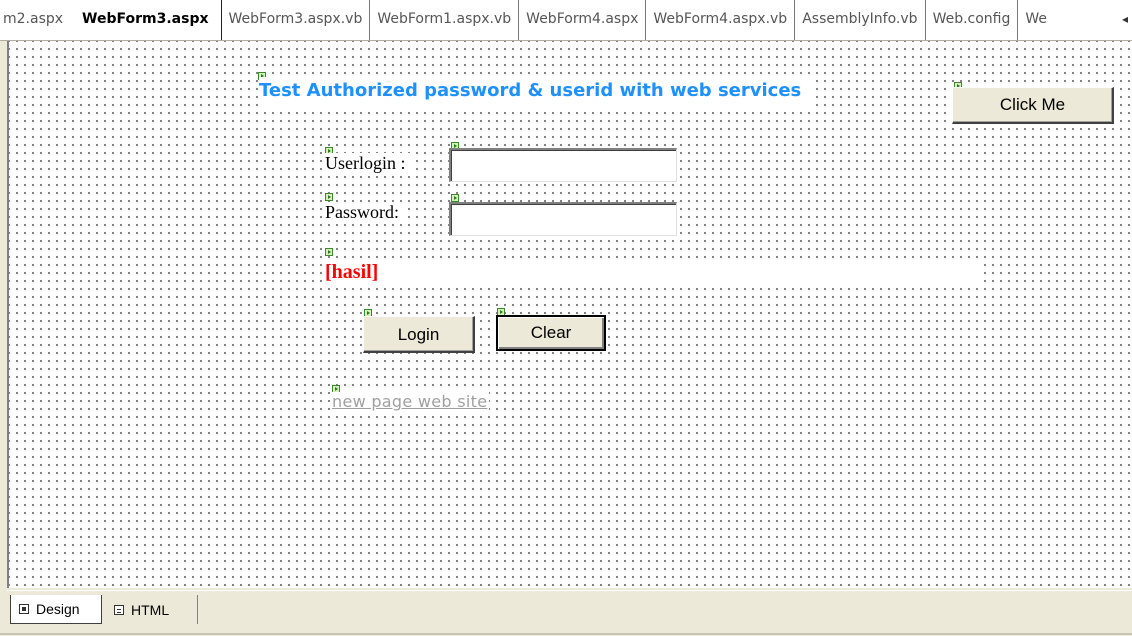 The image size is (1132, 636). What do you see at coordinates (35, 20) in the screenshot?
I see `tab-m2-aspx: m2.aspx` at bounding box center [35, 20].